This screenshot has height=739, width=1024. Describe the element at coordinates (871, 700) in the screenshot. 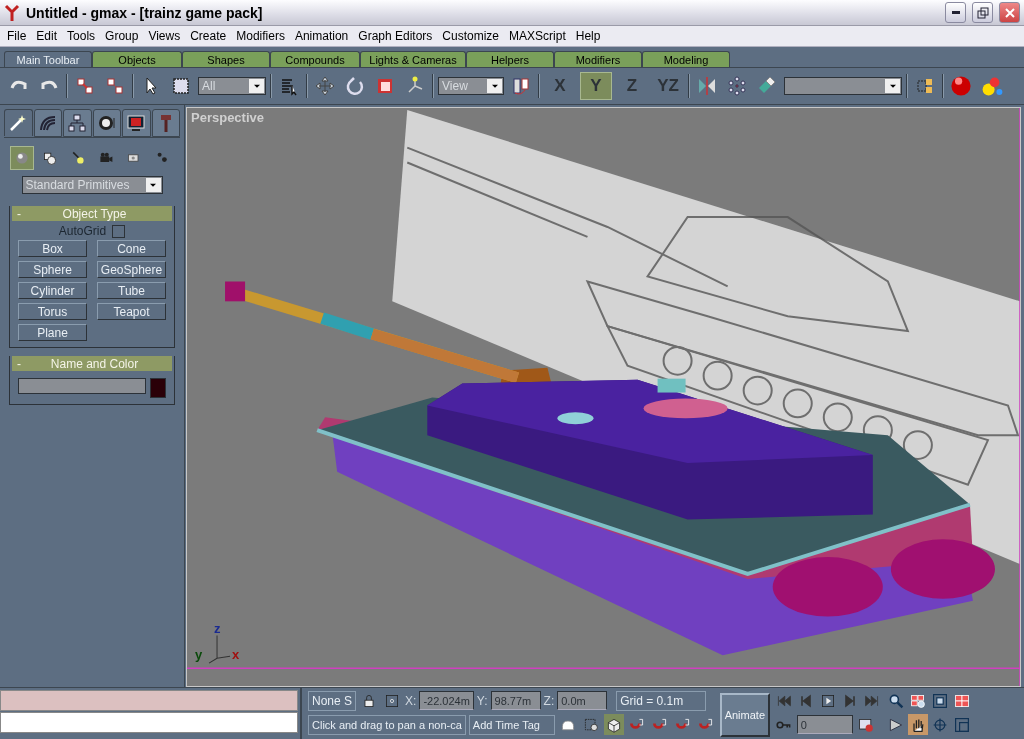

I see `go-to-end-icon` at that location.